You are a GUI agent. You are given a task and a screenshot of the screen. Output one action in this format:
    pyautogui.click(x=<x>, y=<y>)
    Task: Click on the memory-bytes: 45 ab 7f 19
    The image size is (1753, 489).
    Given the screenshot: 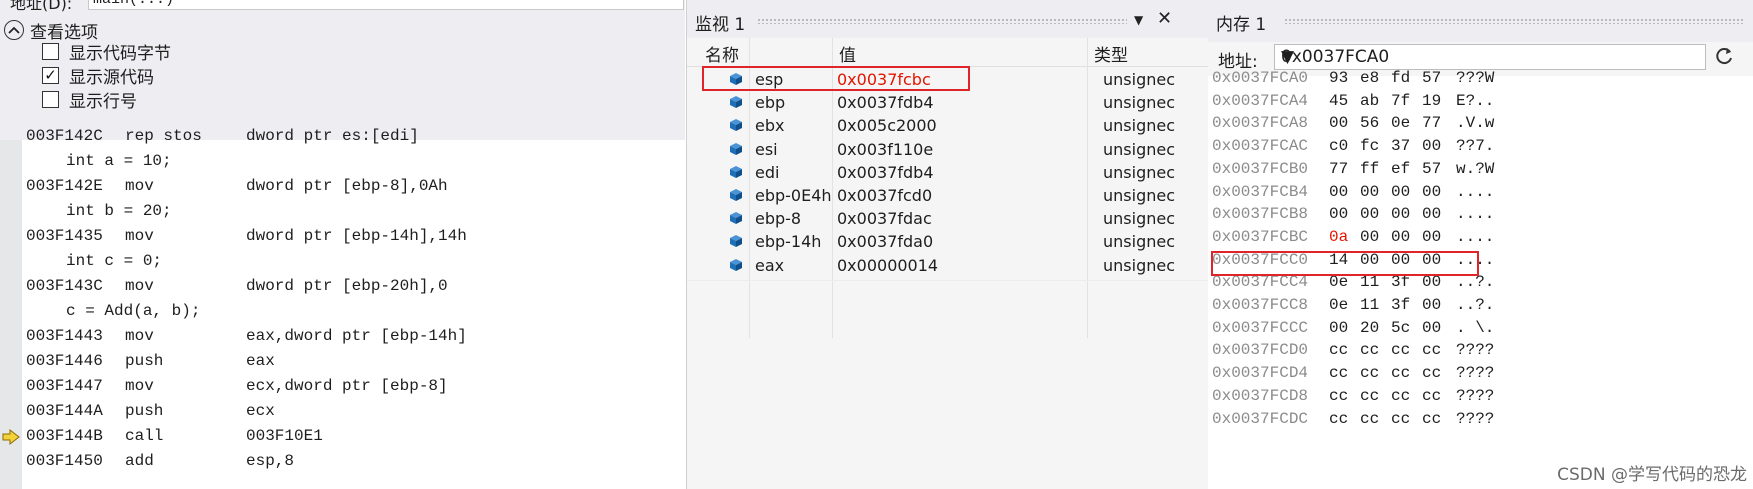 What is the action you would take?
    pyautogui.click(x=1391, y=101)
    